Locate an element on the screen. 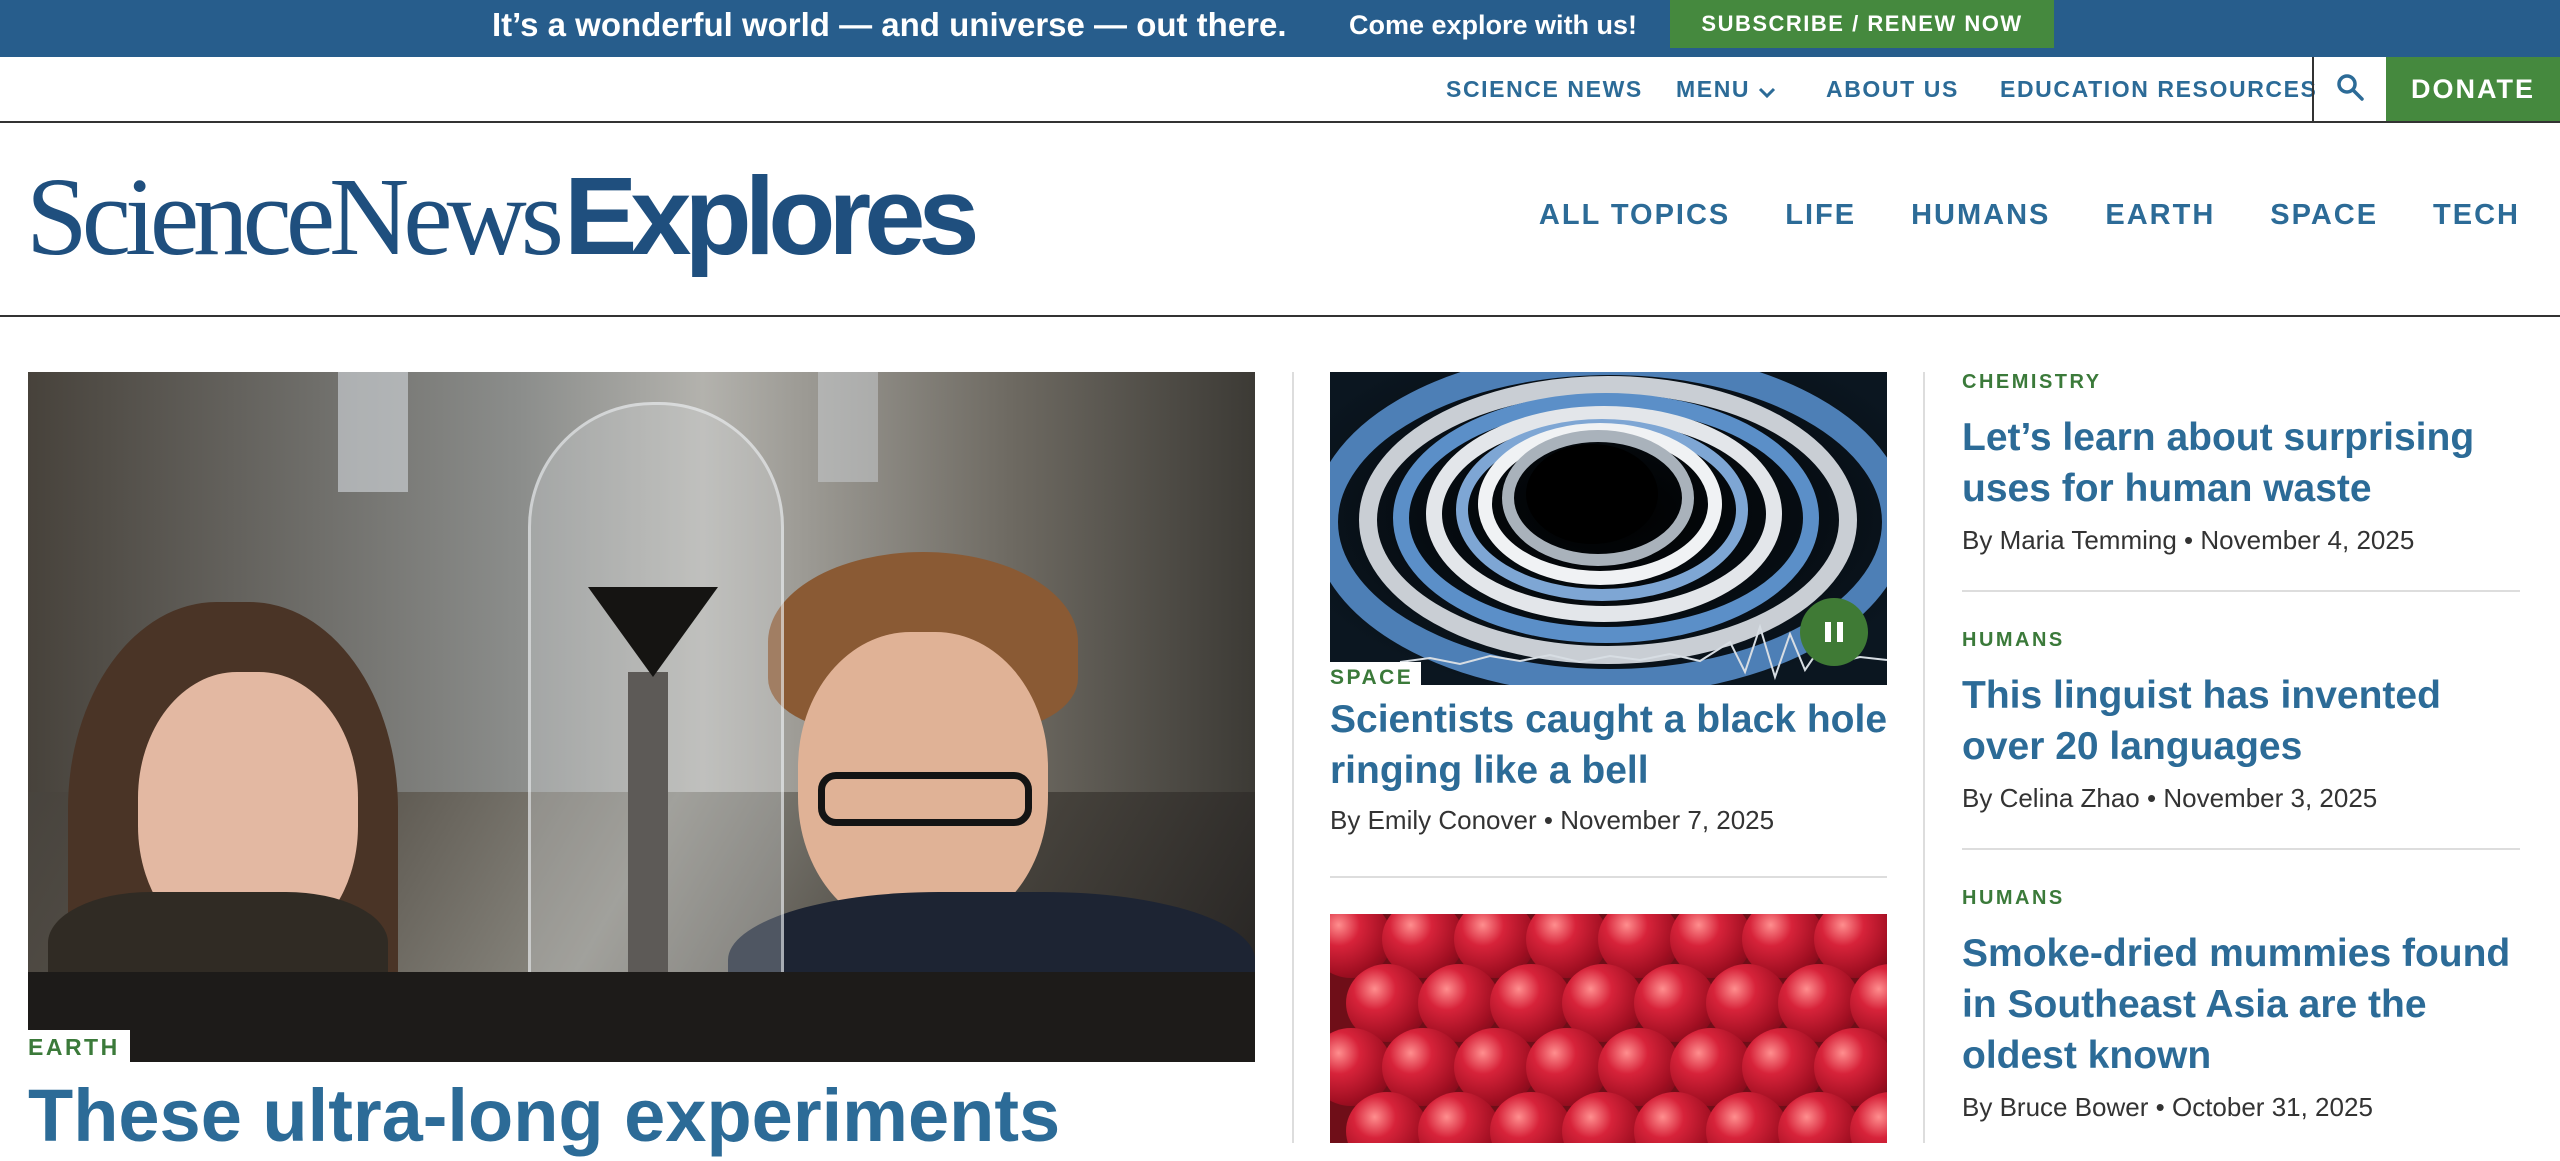 The width and height of the screenshot is (2560, 1161). lead-story-title: These ultra-long experiments is located at coordinates (544, 1116).